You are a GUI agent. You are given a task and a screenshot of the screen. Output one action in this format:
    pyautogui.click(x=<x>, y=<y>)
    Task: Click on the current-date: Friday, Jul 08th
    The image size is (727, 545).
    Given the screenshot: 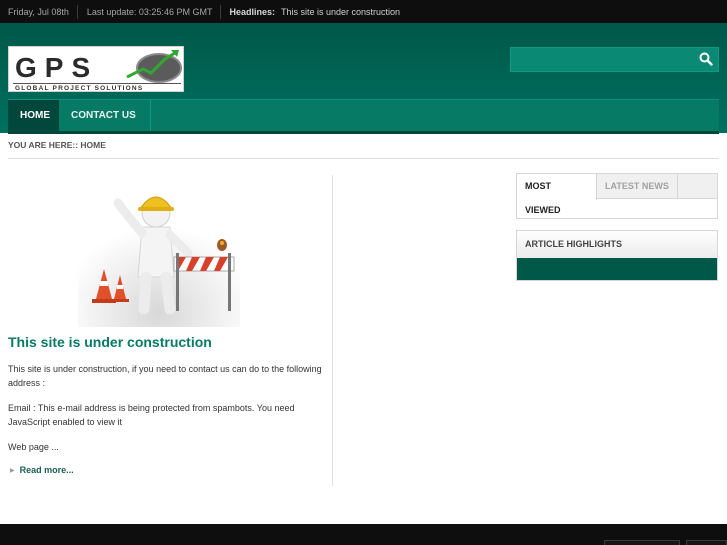 What is the action you would take?
    pyautogui.click(x=38, y=11)
    